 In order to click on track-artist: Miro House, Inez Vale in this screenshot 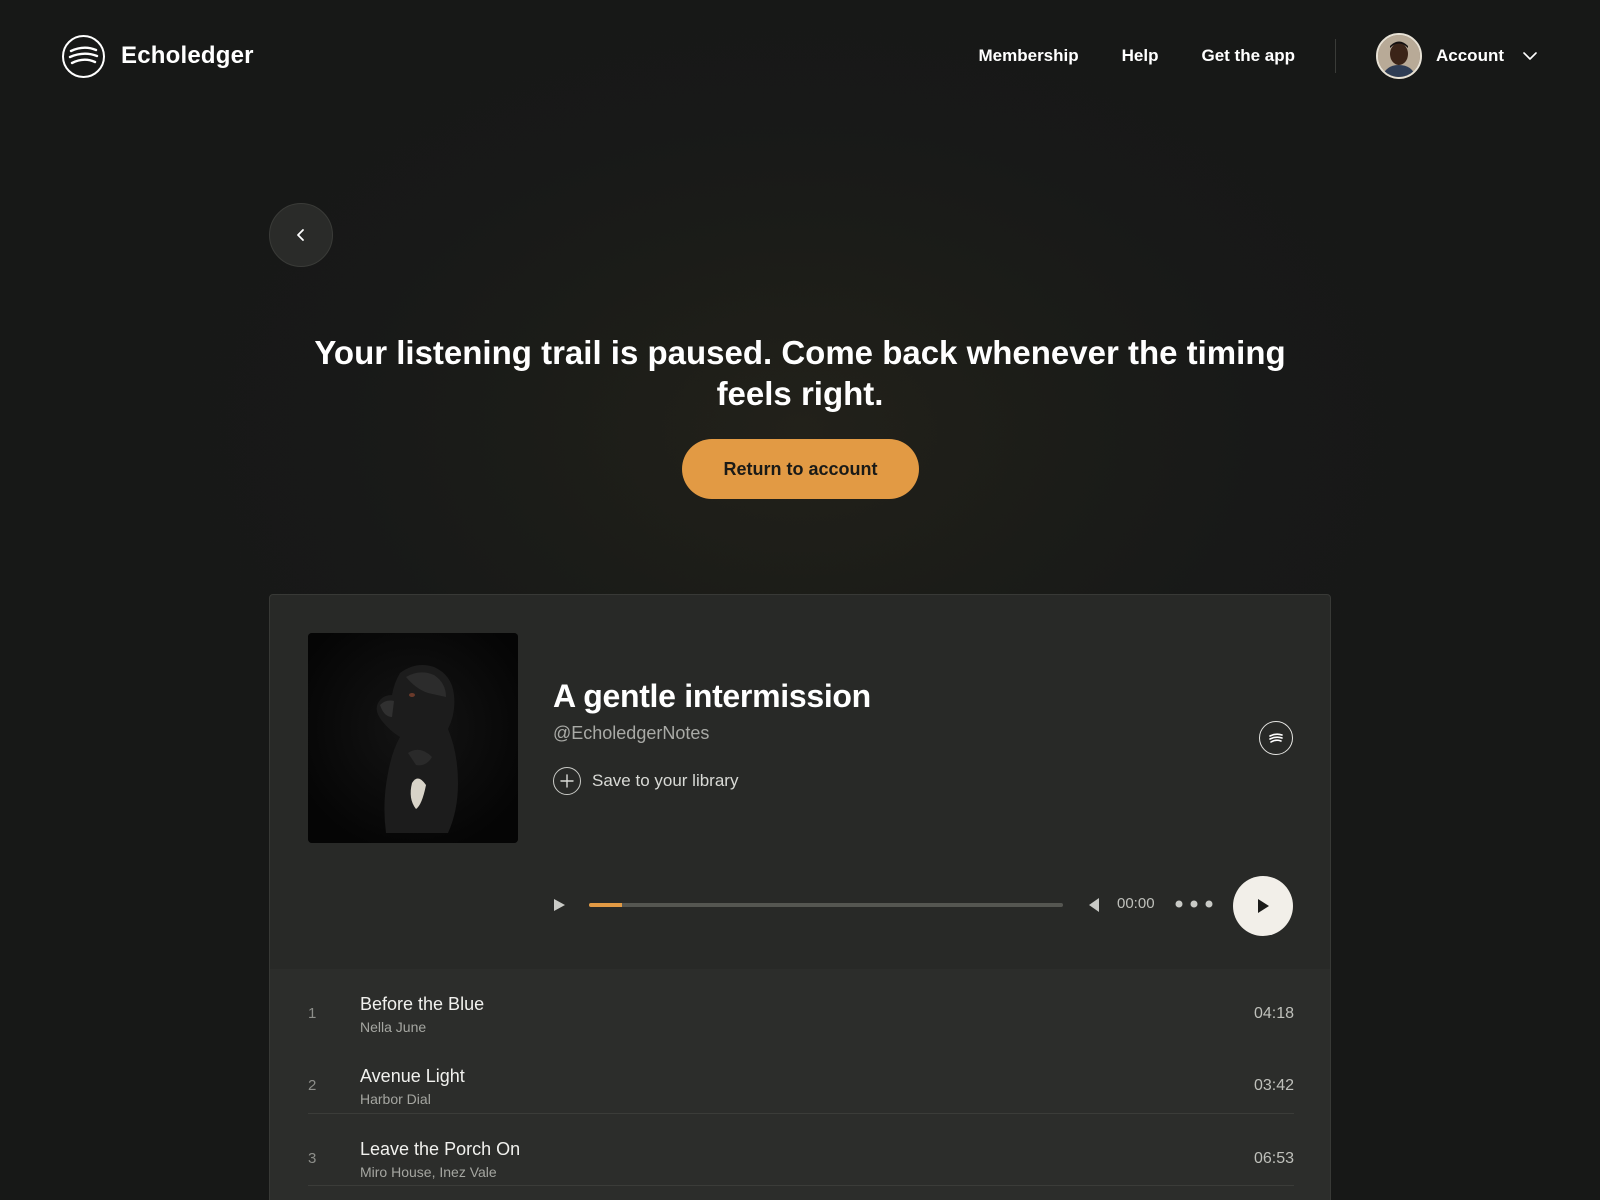, I will do `click(428, 1172)`.